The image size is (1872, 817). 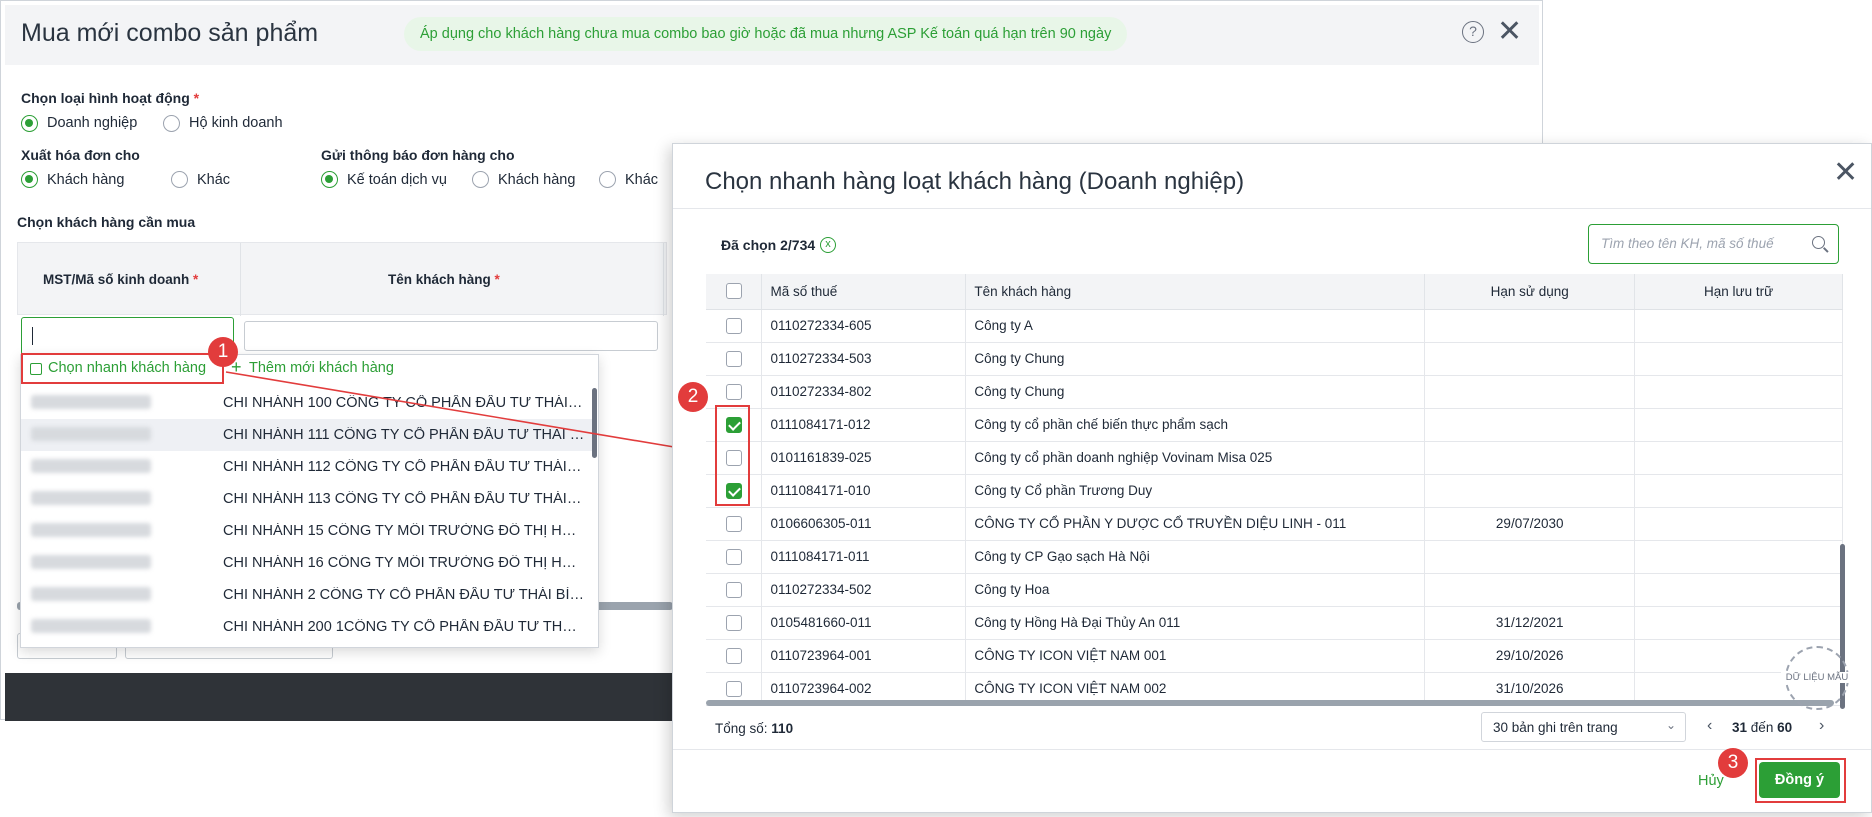 What do you see at coordinates (864, 292) in the screenshot?
I see `header-tax: Mã số thuế` at bounding box center [864, 292].